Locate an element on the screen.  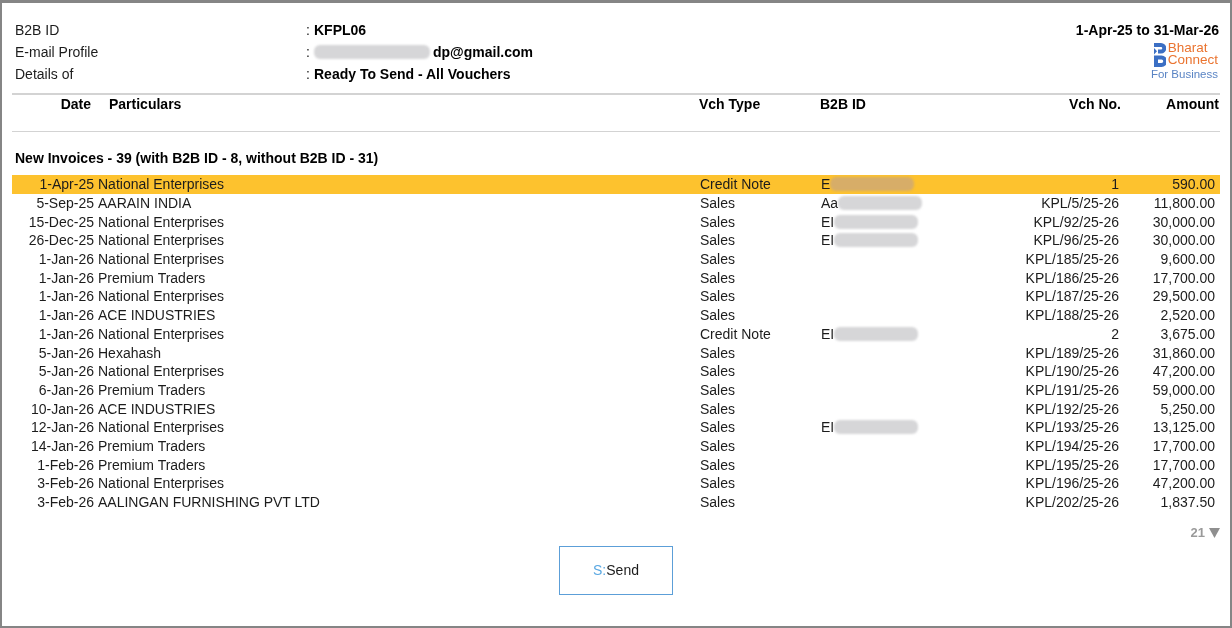
table-cell-text: KPL/191/25-26 is located at coordinates (1071, 389).